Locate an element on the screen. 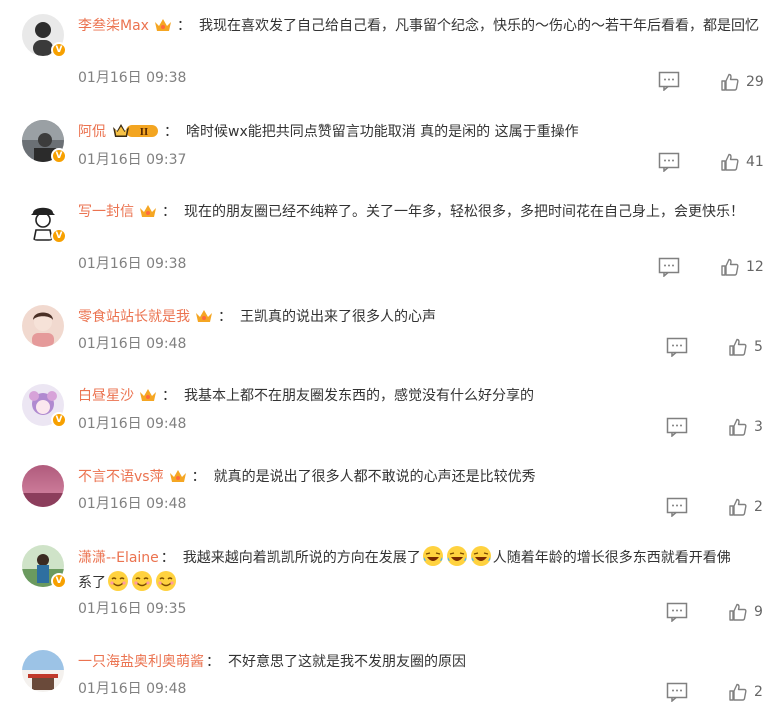 The width and height of the screenshot is (782, 710). username-link: 零食站站长就是我 is located at coordinates (134, 317).